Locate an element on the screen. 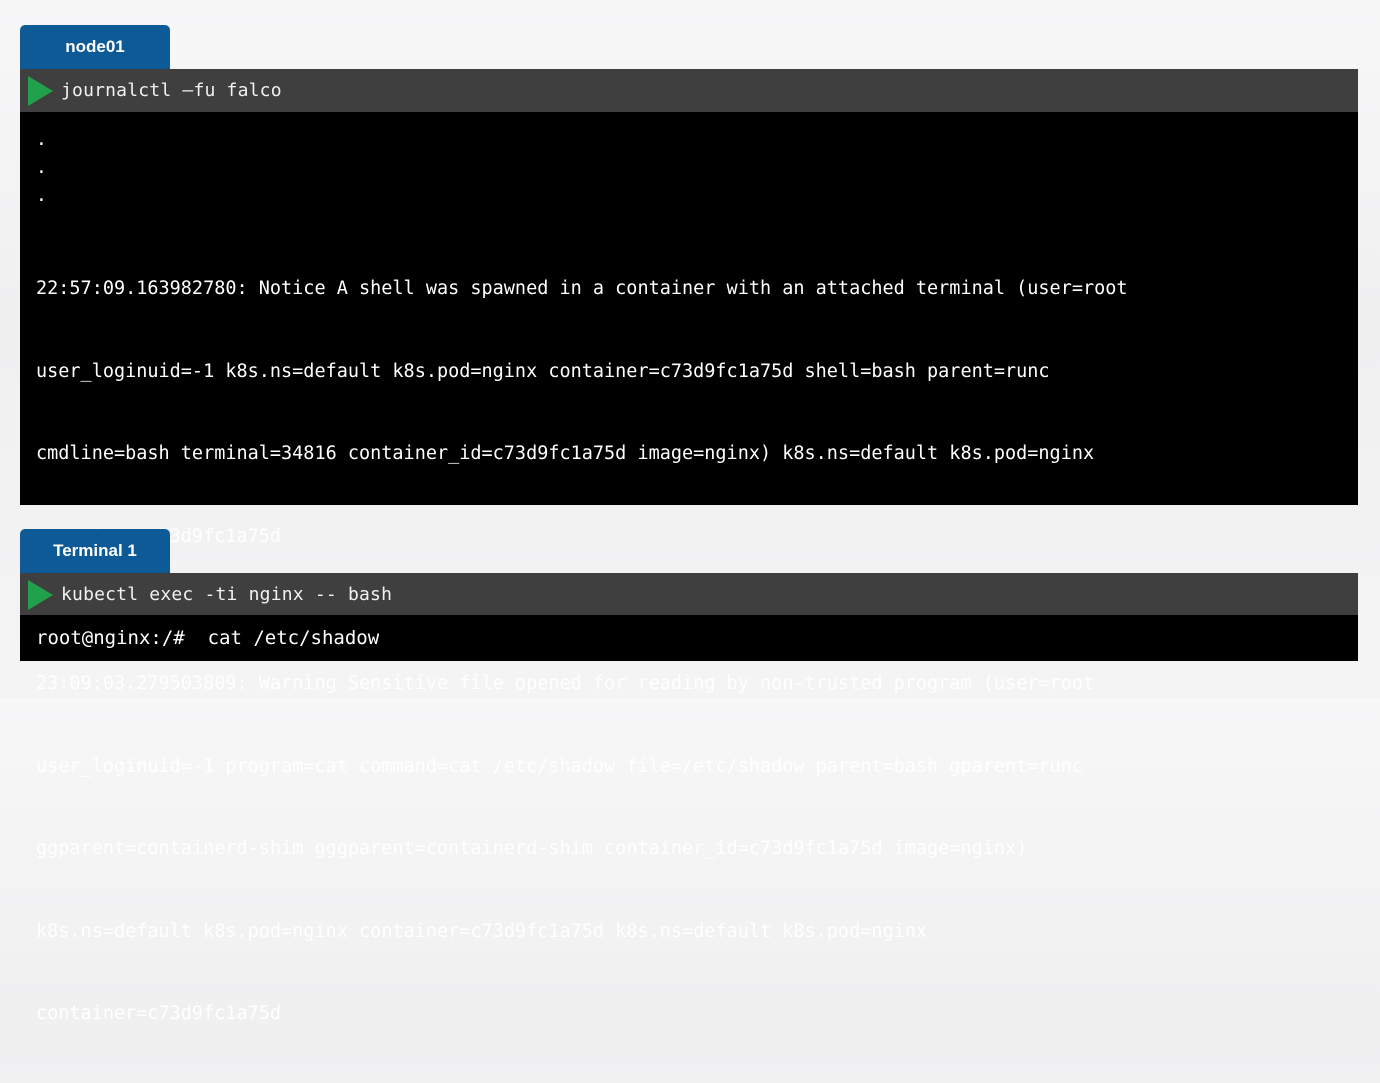 The image size is (1380, 1083). tab-node01-label: node01 is located at coordinates (95, 46).